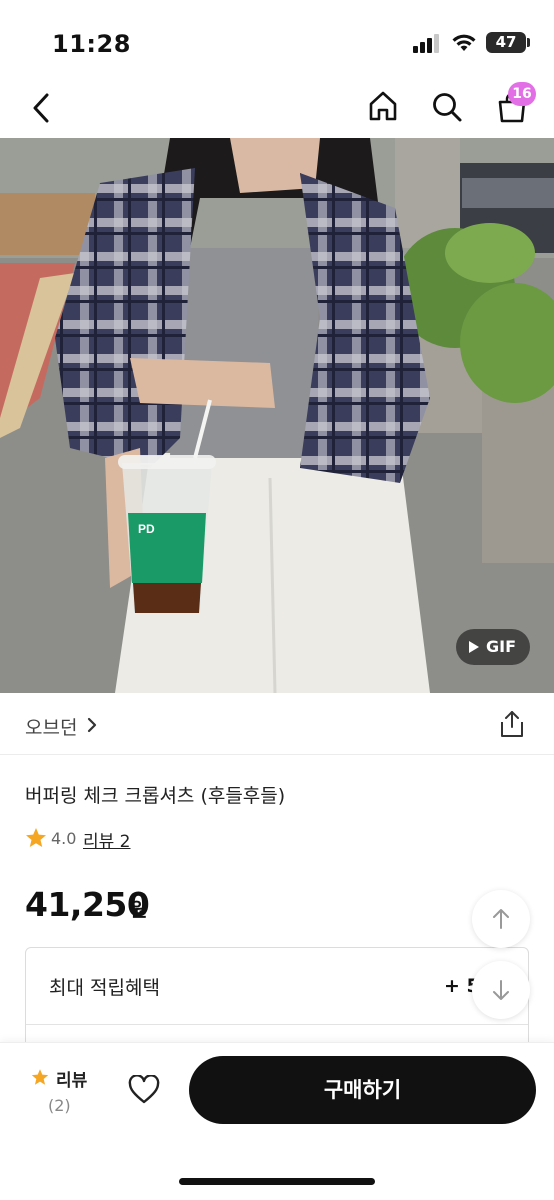 Image resolution: width=554 pixels, height=1200 pixels. What do you see at coordinates (277, 1024) in the screenshot?
I see `benefit-divider` at bounding box center [277, 1024].